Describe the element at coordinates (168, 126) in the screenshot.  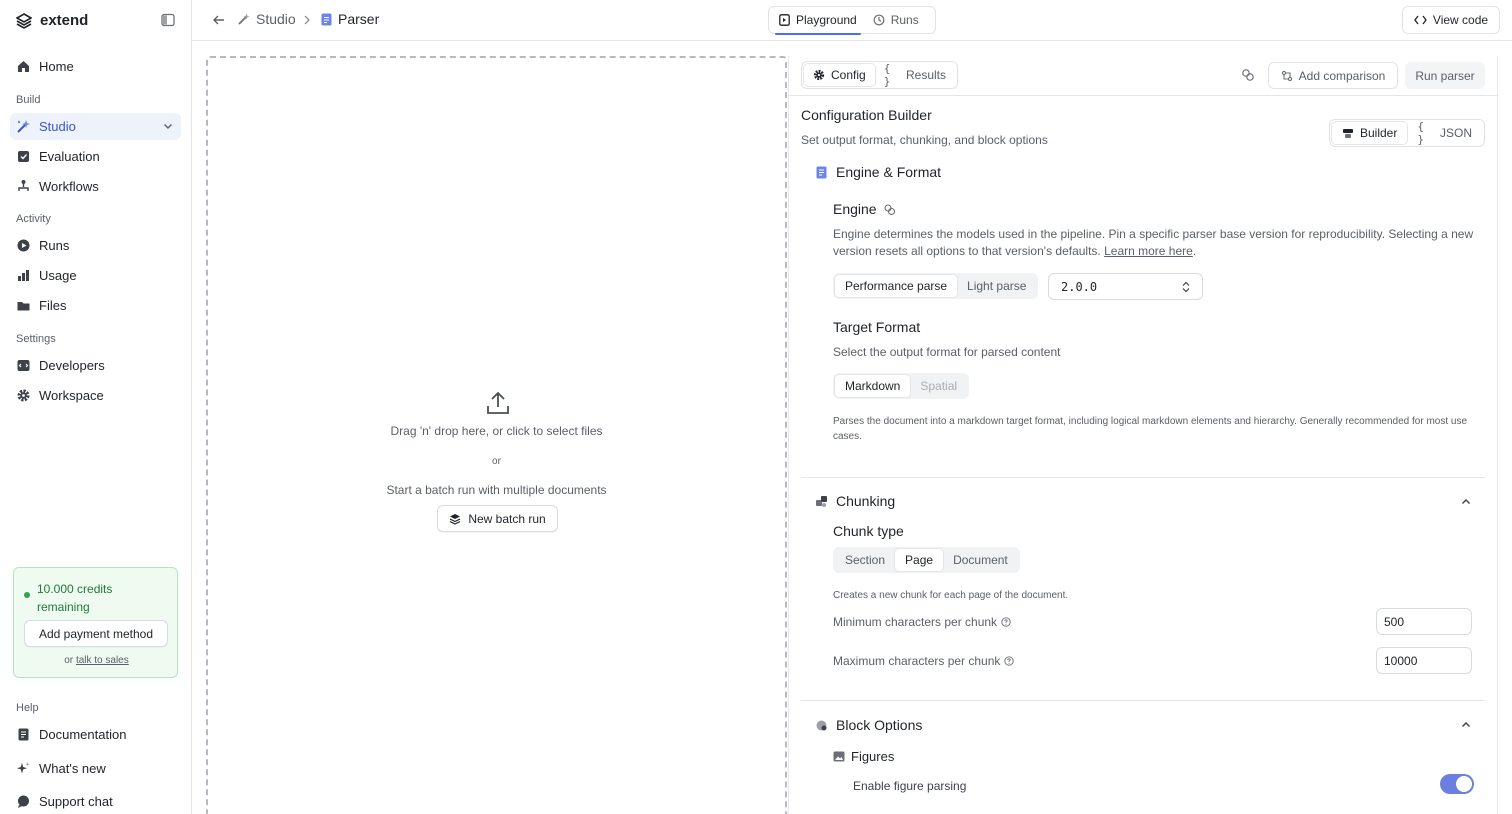
I see `chevron-down-icon` at that location.